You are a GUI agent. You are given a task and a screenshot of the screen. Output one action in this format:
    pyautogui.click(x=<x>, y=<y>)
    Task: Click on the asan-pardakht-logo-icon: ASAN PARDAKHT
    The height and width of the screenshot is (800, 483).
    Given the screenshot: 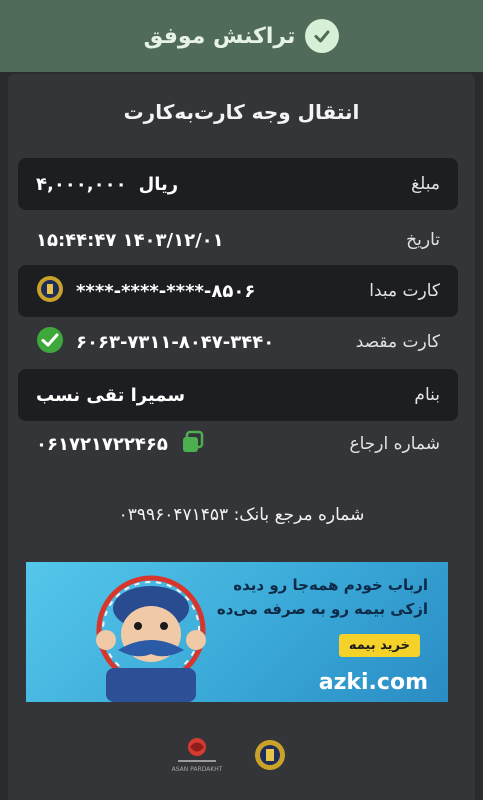 What is the action you would take?
    pyautogui.click(x=197, y=758)
    